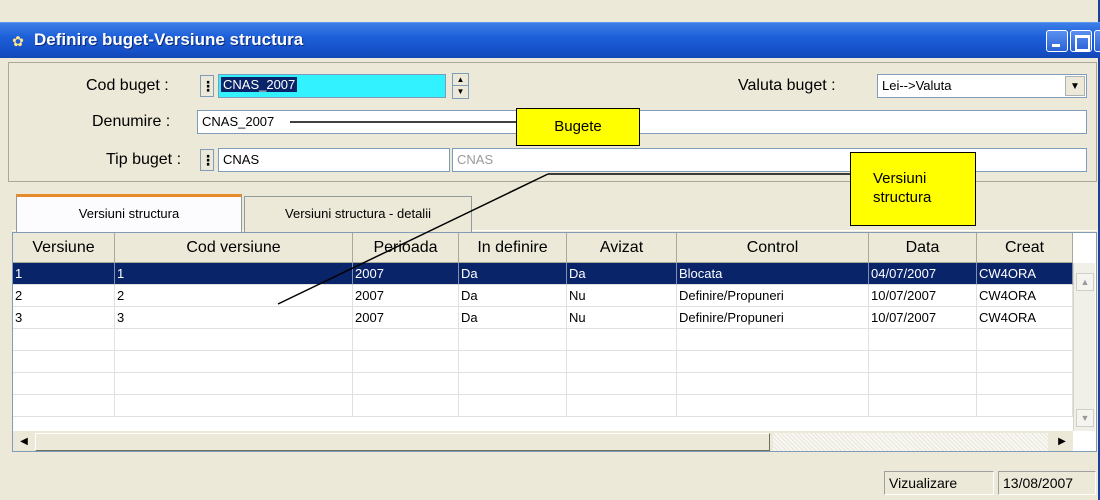 The height and width of the screenshot is (500, 1100). Describe the element at coordinates (64, 248) in the screenshot. I see `column-header-versiune: Versiune` at that location.